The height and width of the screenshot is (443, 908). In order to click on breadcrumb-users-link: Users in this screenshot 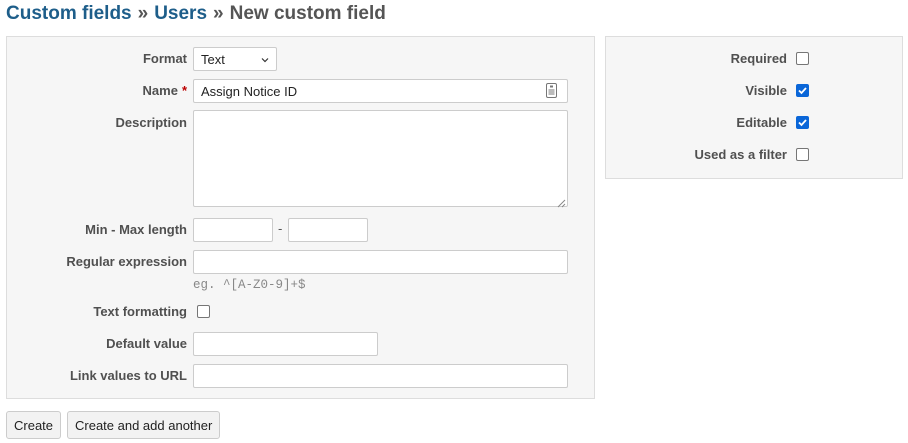, I will do `click(180, 13)`.